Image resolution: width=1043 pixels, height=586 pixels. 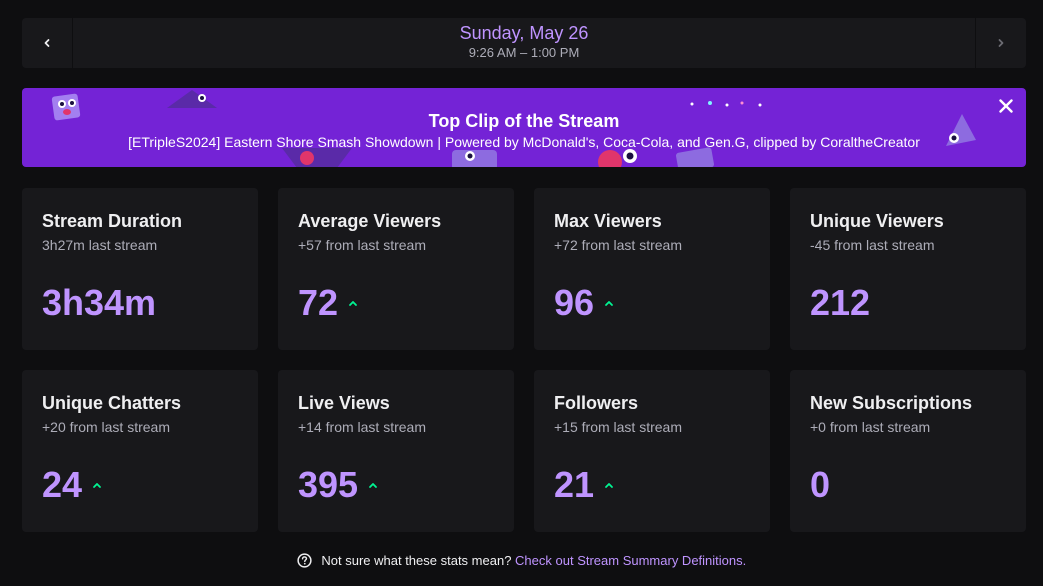 What do you see at coordinates (362, 245) in the screenshot?
I see `stat-delta: +57 from last stream` at bounding box center [362, 245].